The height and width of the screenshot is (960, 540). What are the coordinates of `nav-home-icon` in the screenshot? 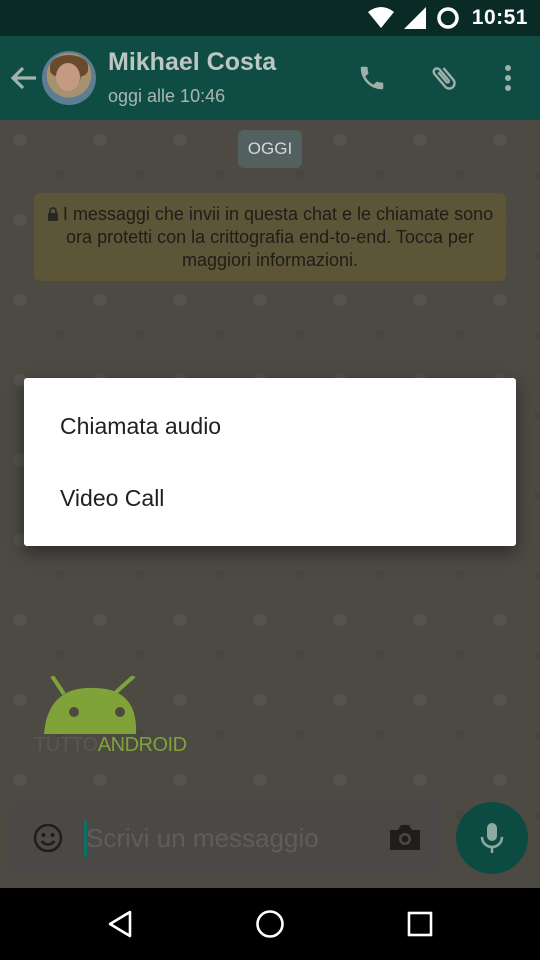 It's located at (270, 924).